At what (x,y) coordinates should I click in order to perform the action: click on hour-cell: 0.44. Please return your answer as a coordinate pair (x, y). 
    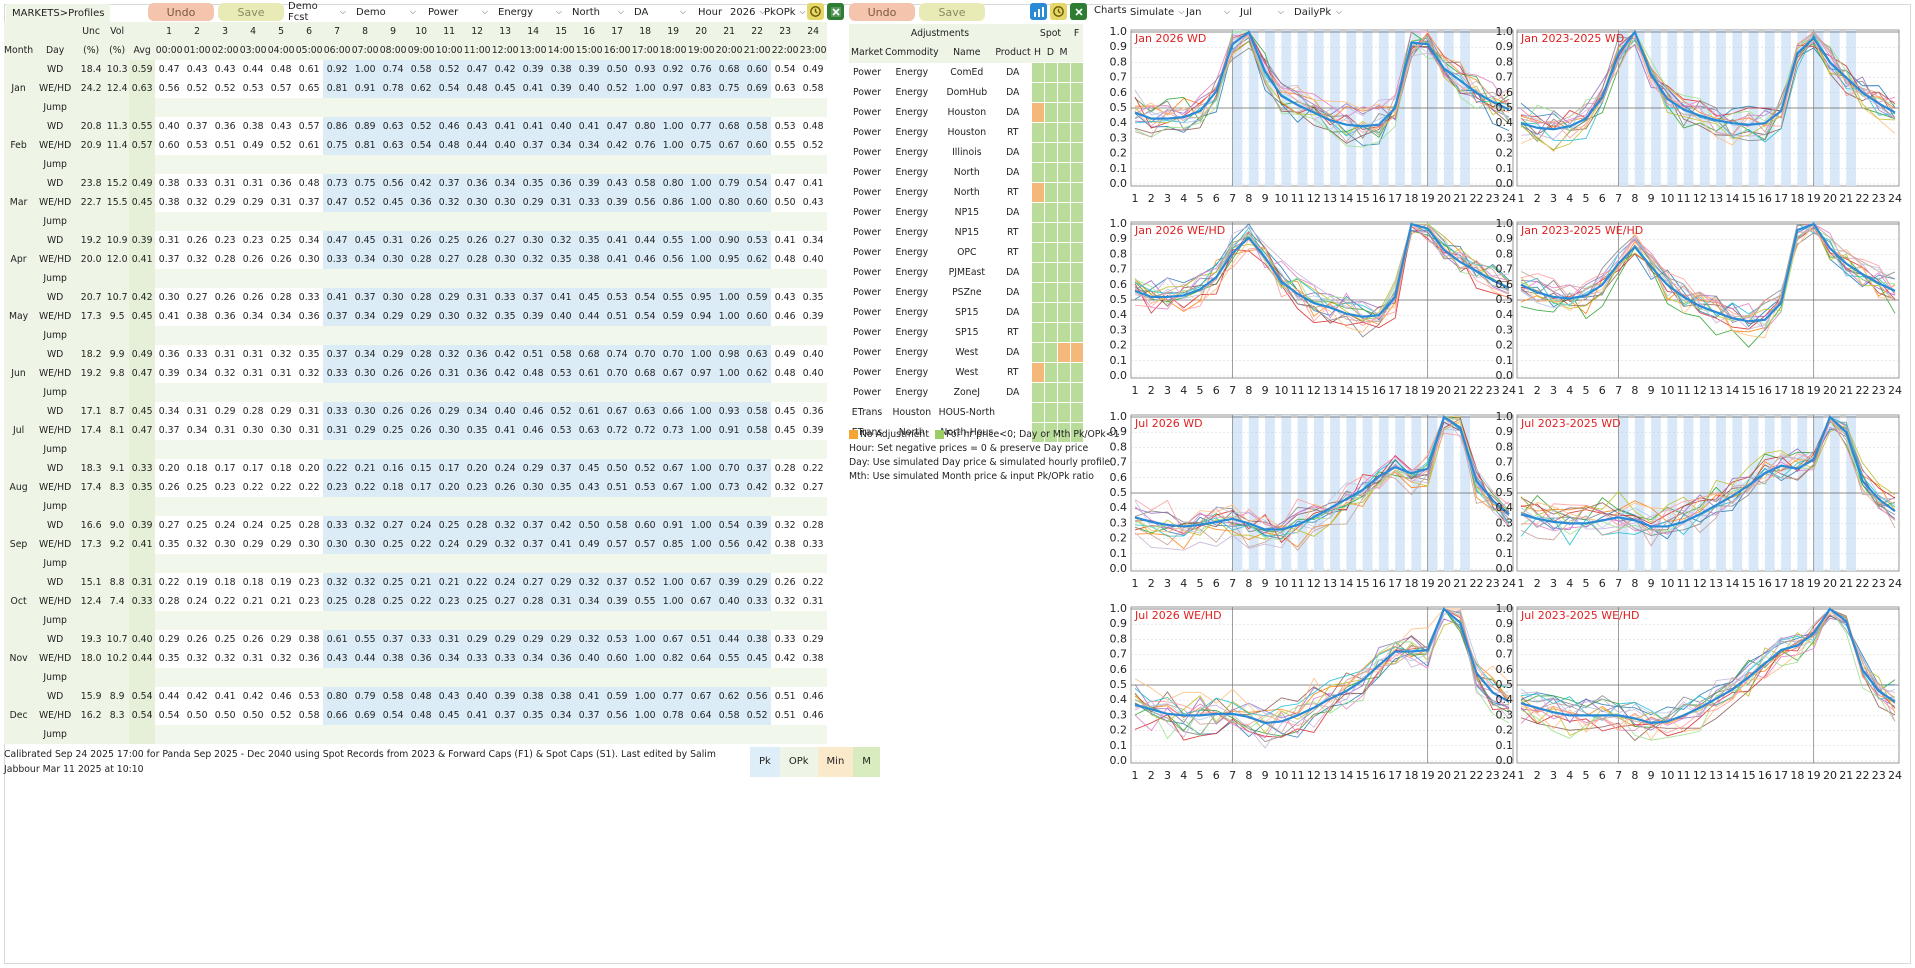
    Looking at the image, I should click on (645, 240).